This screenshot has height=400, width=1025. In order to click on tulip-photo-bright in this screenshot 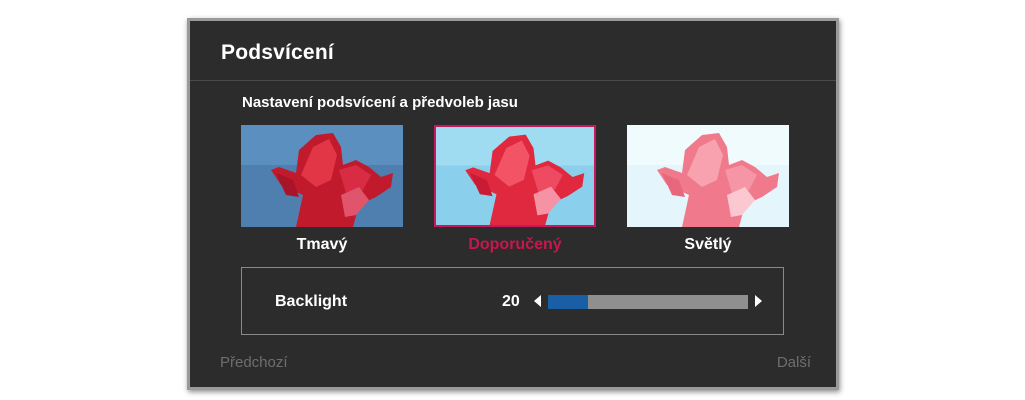, I will do `click(708, 176)`.